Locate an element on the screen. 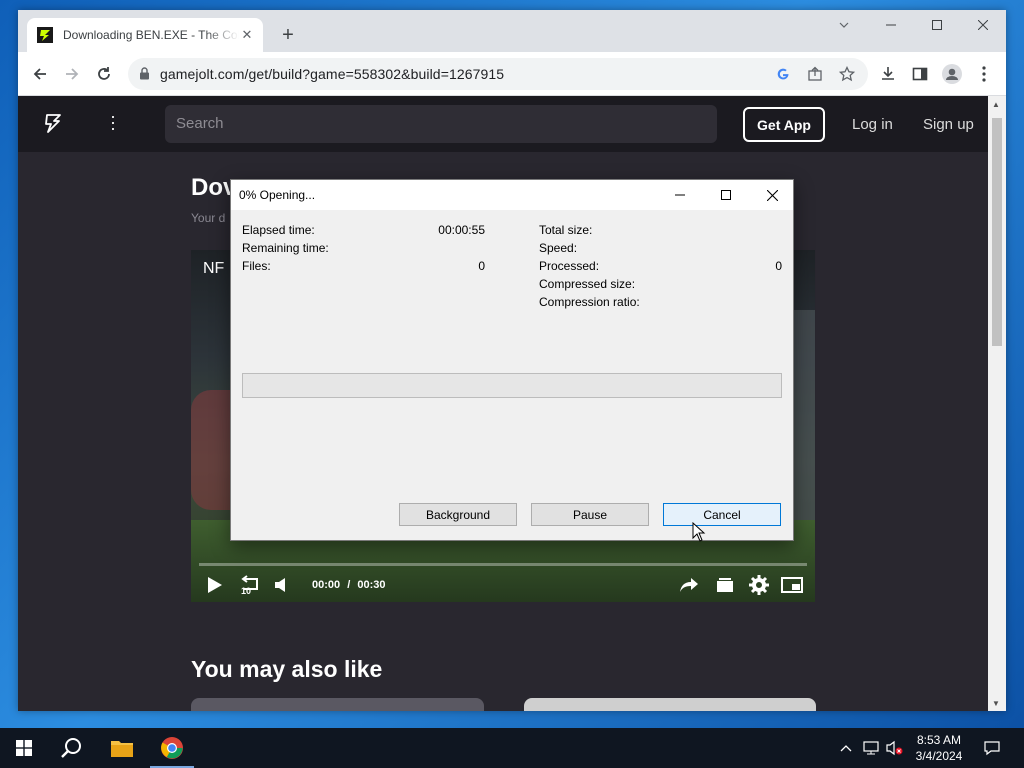 This screenshot has height=768, width=1024. tab-title: Downloading BEN.EXE - The Coll is located at coordinates (151, 35).